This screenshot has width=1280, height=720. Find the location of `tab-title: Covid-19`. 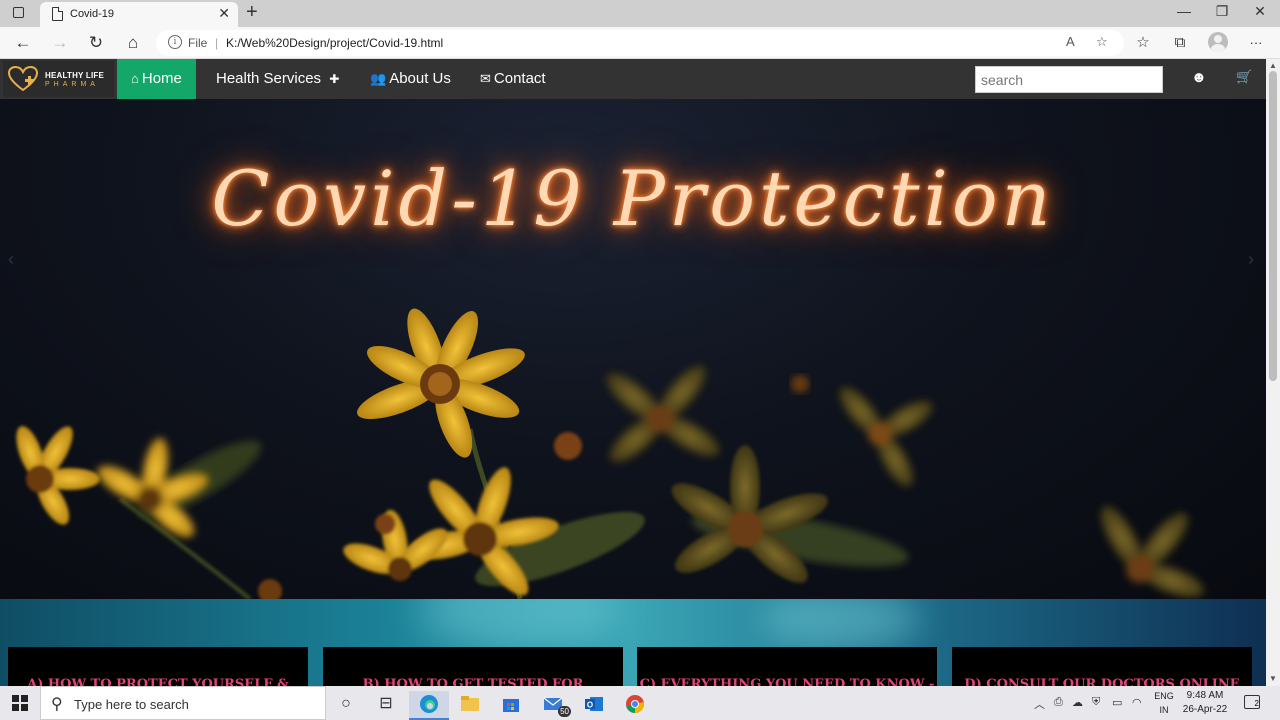

tab-title: Covid-19 is located at coordinates (92, 14).